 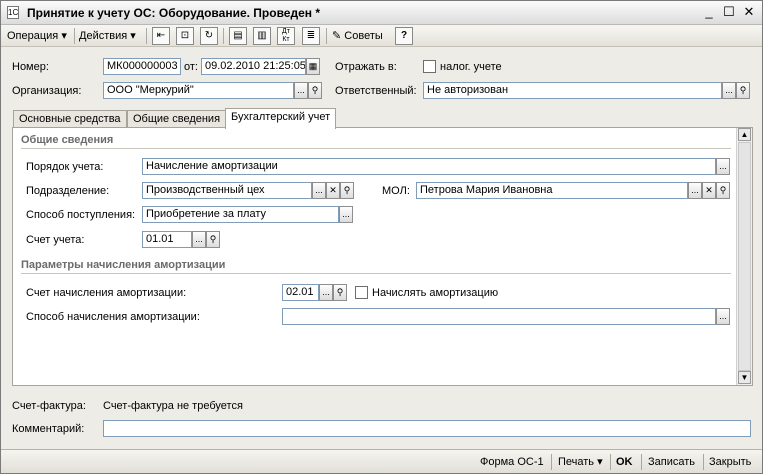 What do you see at coordinates (191, 67) in the screenshot?
I see `date-label: от:` at bounding box center [191, 67].